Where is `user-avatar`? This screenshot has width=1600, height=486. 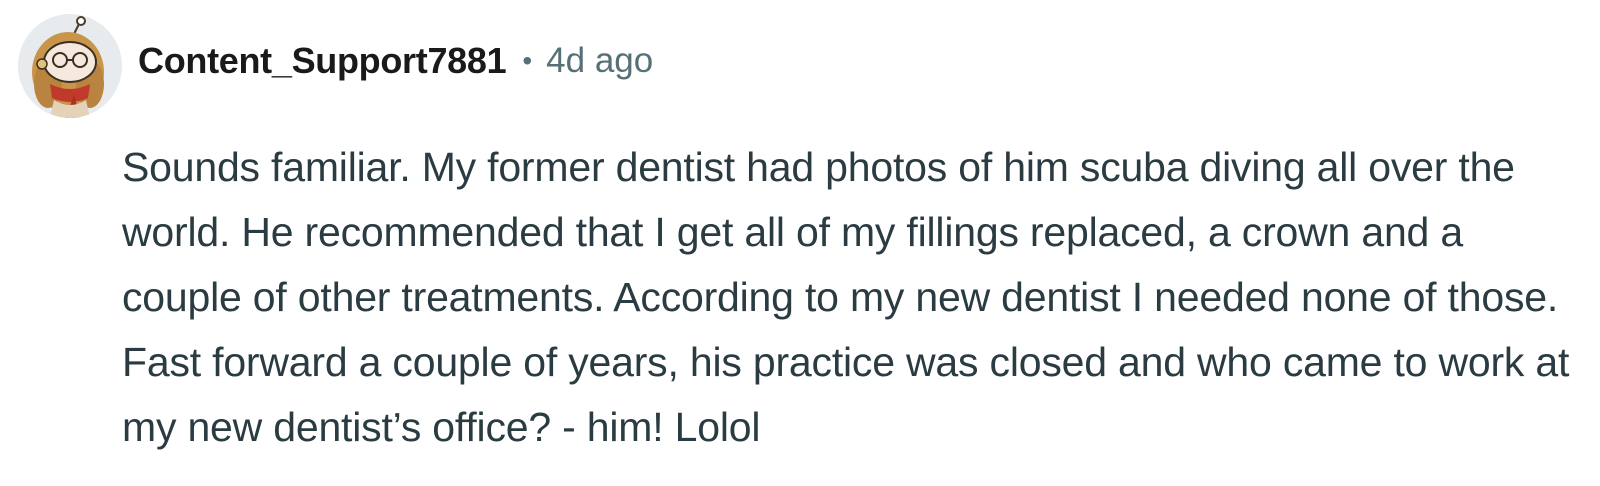
user-avatar is located at coordinates (70, 66).